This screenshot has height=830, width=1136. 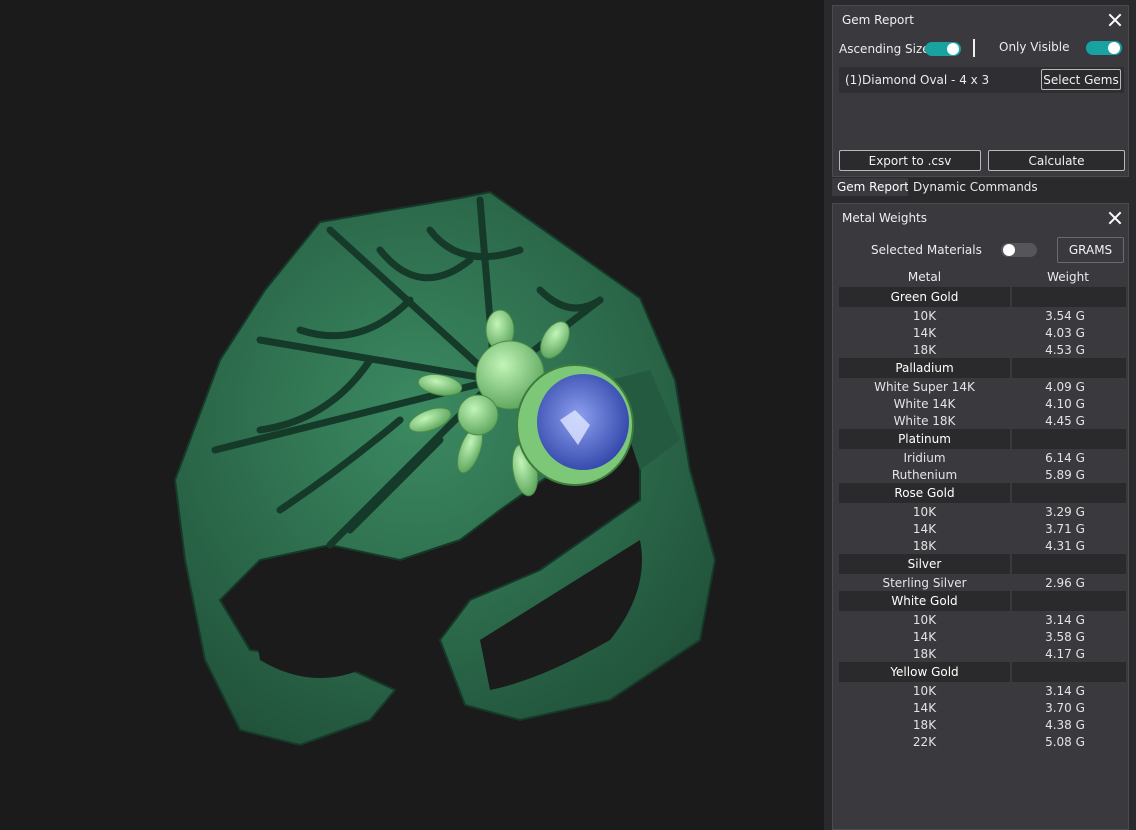 I want to click on select-gems-button: Select Gems, so click(x=1081, y=79).